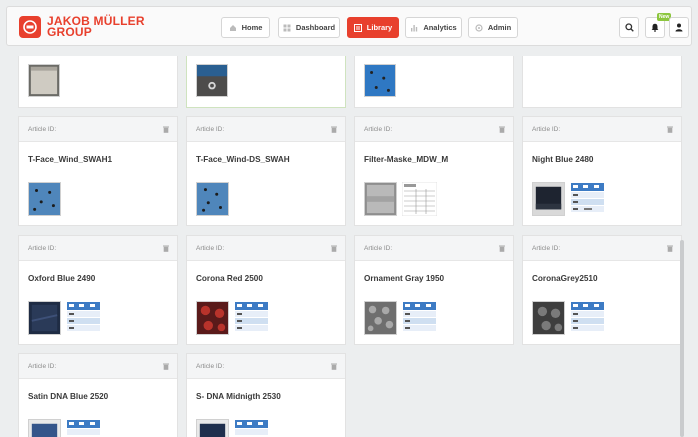 This screenshot has width=698, height=437. What do you see at coordinates (602, 290) in the screenshot?
I see `article-card: Article ID: CoronaGrey2510` at bounding box center [602, 290].